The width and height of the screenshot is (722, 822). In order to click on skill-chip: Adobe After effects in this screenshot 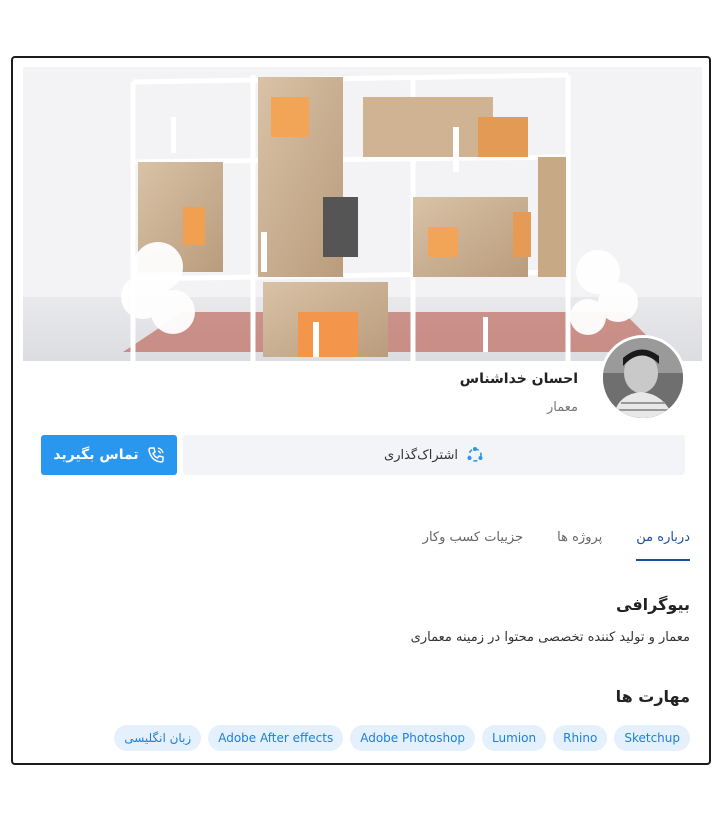, I will do `click(276, 738)`.